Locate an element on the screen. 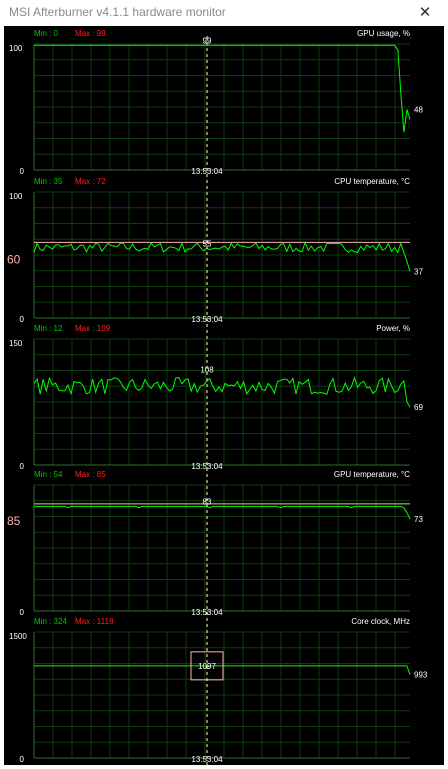 This screenshot has height=769, width=448. threshold-label: 85 is located at coordinates (14, 521).